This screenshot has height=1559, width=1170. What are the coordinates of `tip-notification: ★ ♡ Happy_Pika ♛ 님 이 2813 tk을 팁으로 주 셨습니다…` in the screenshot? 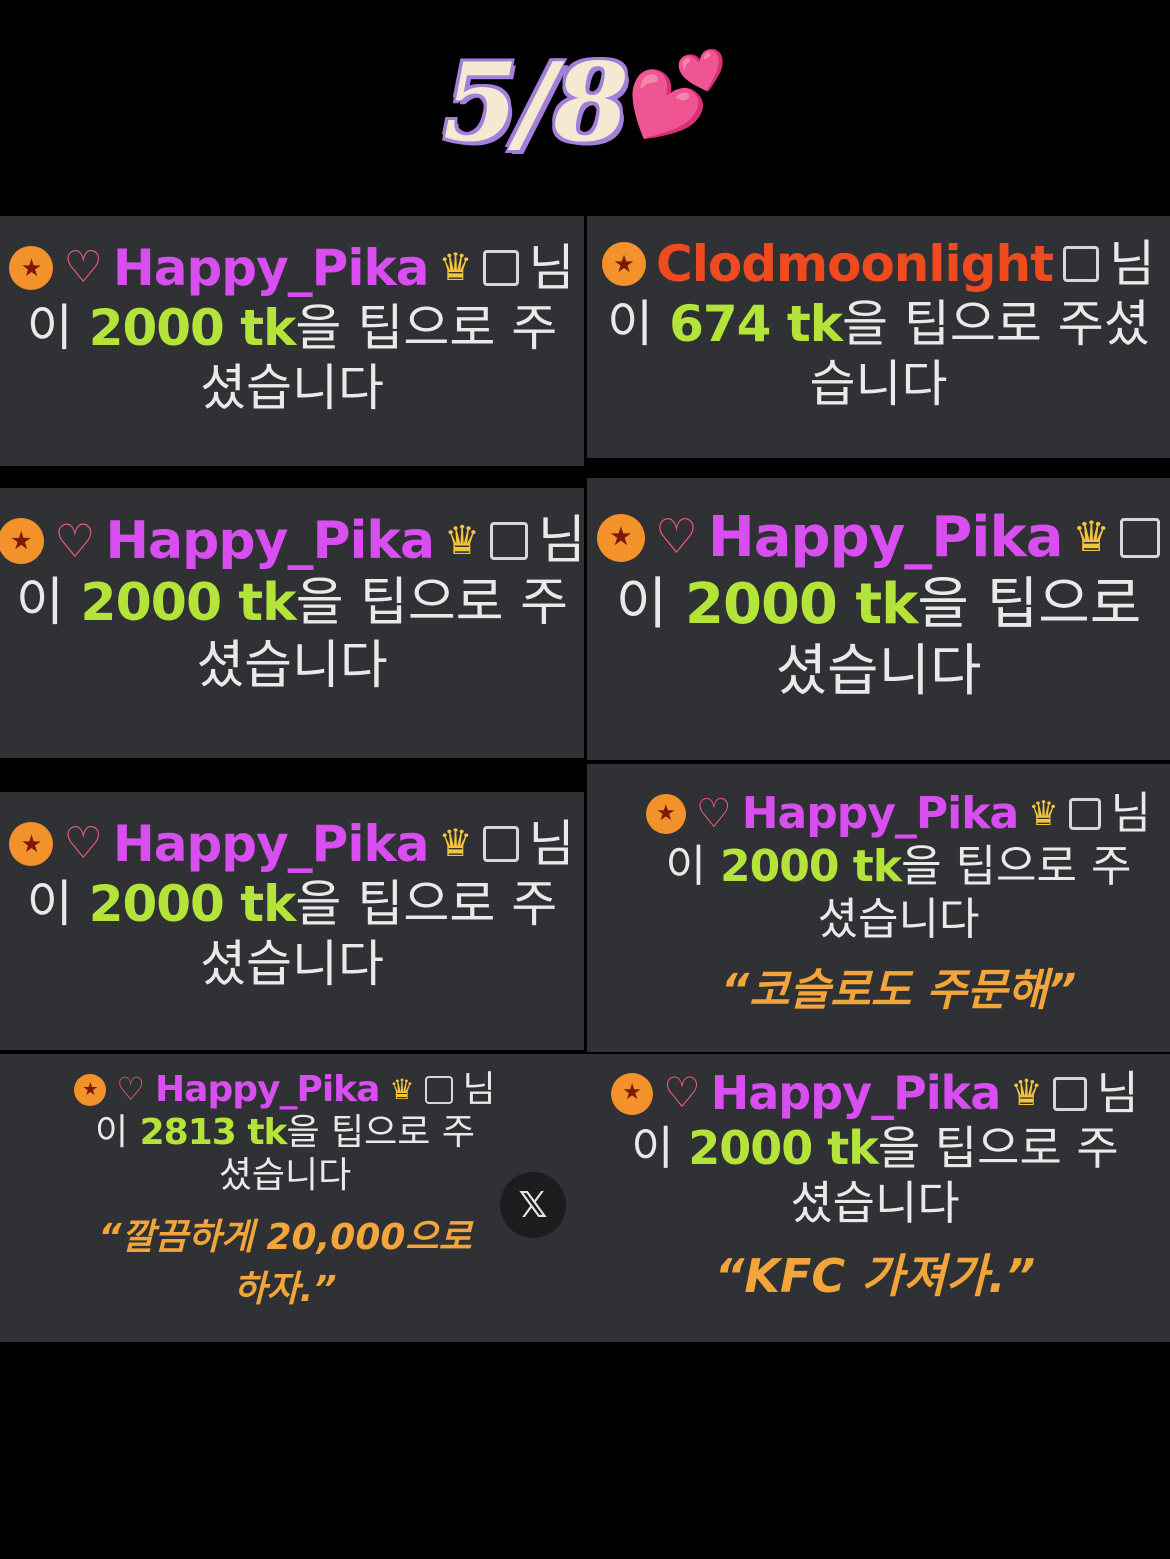 It's located at (292, 1198).